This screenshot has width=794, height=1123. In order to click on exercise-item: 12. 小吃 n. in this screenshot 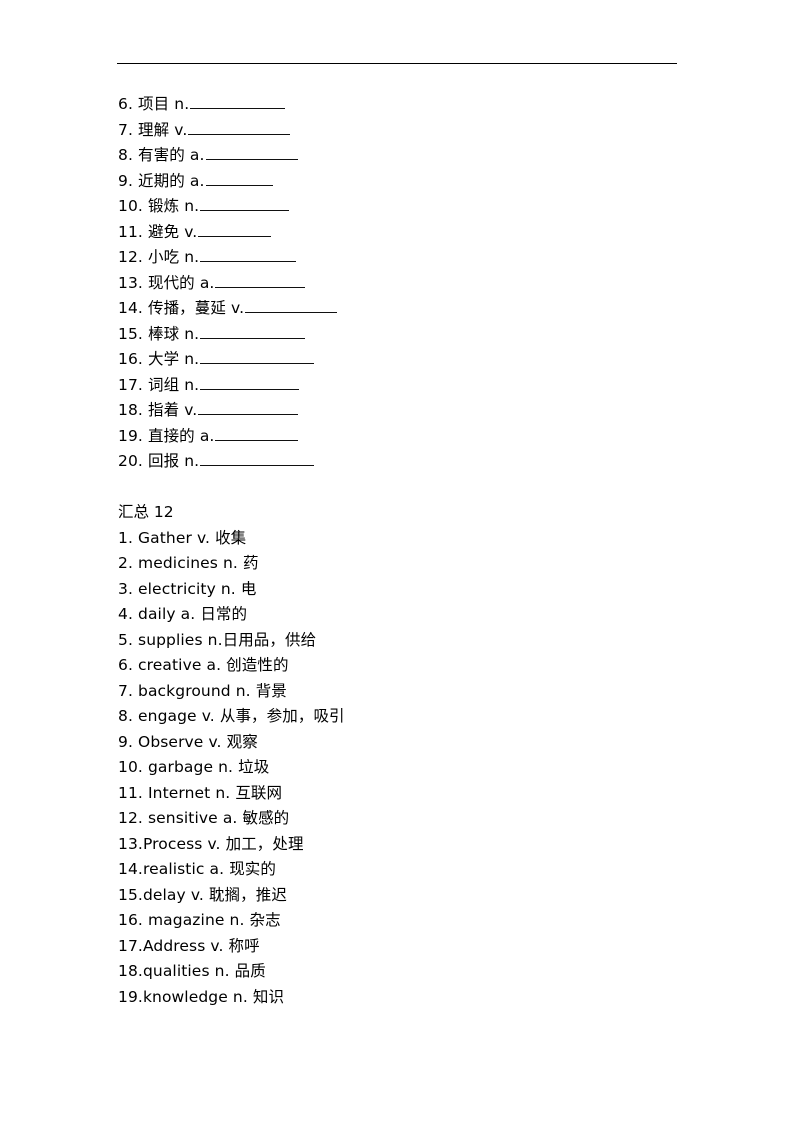, I will do `click(428, 258)`.